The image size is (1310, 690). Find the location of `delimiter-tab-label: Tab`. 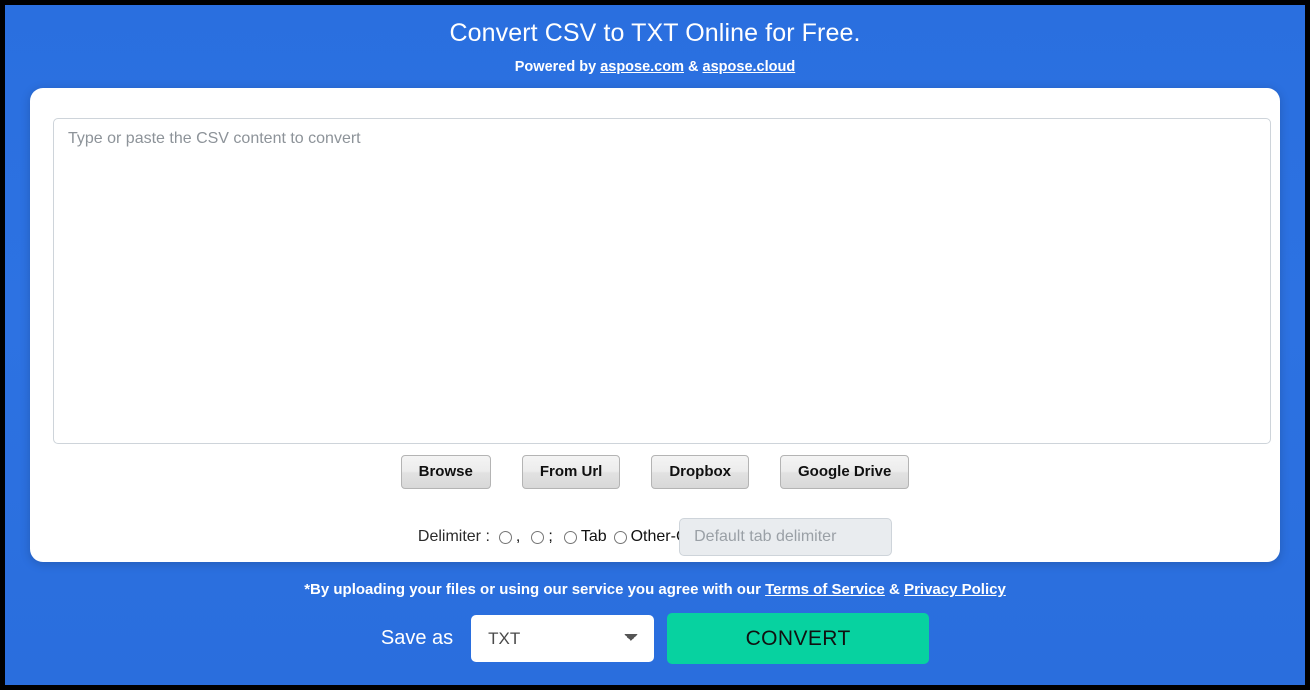

delimiter-tab-label: Tab is located at coordinates (593, 536).